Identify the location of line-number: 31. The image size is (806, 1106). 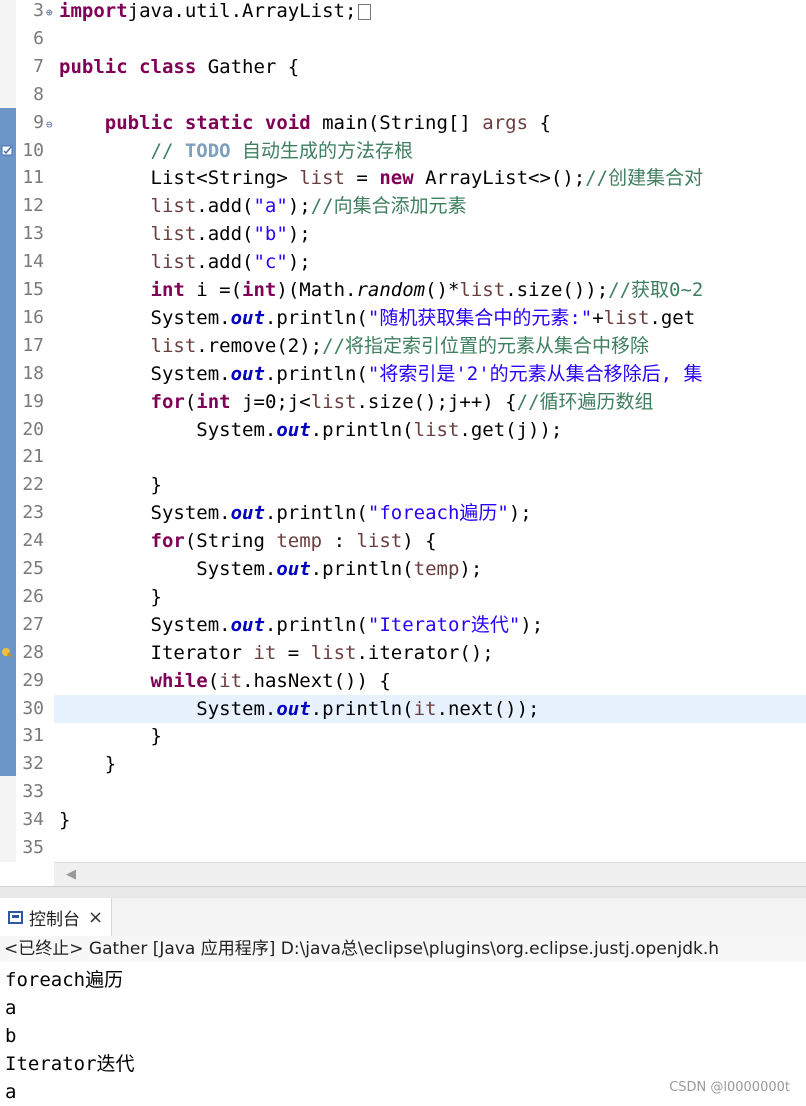
(33, 736).